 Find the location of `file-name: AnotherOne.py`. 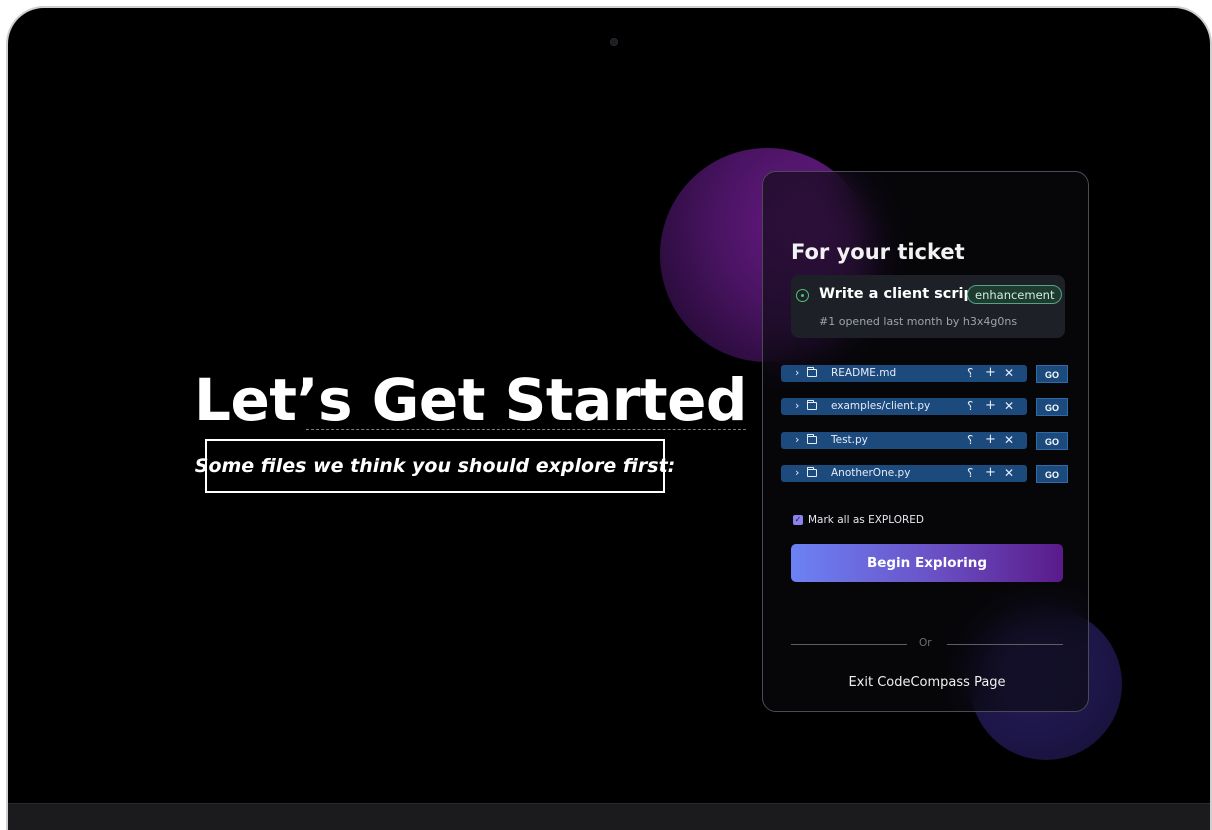

file-name: AnotherOne.py is located at coordinates (871, 473).